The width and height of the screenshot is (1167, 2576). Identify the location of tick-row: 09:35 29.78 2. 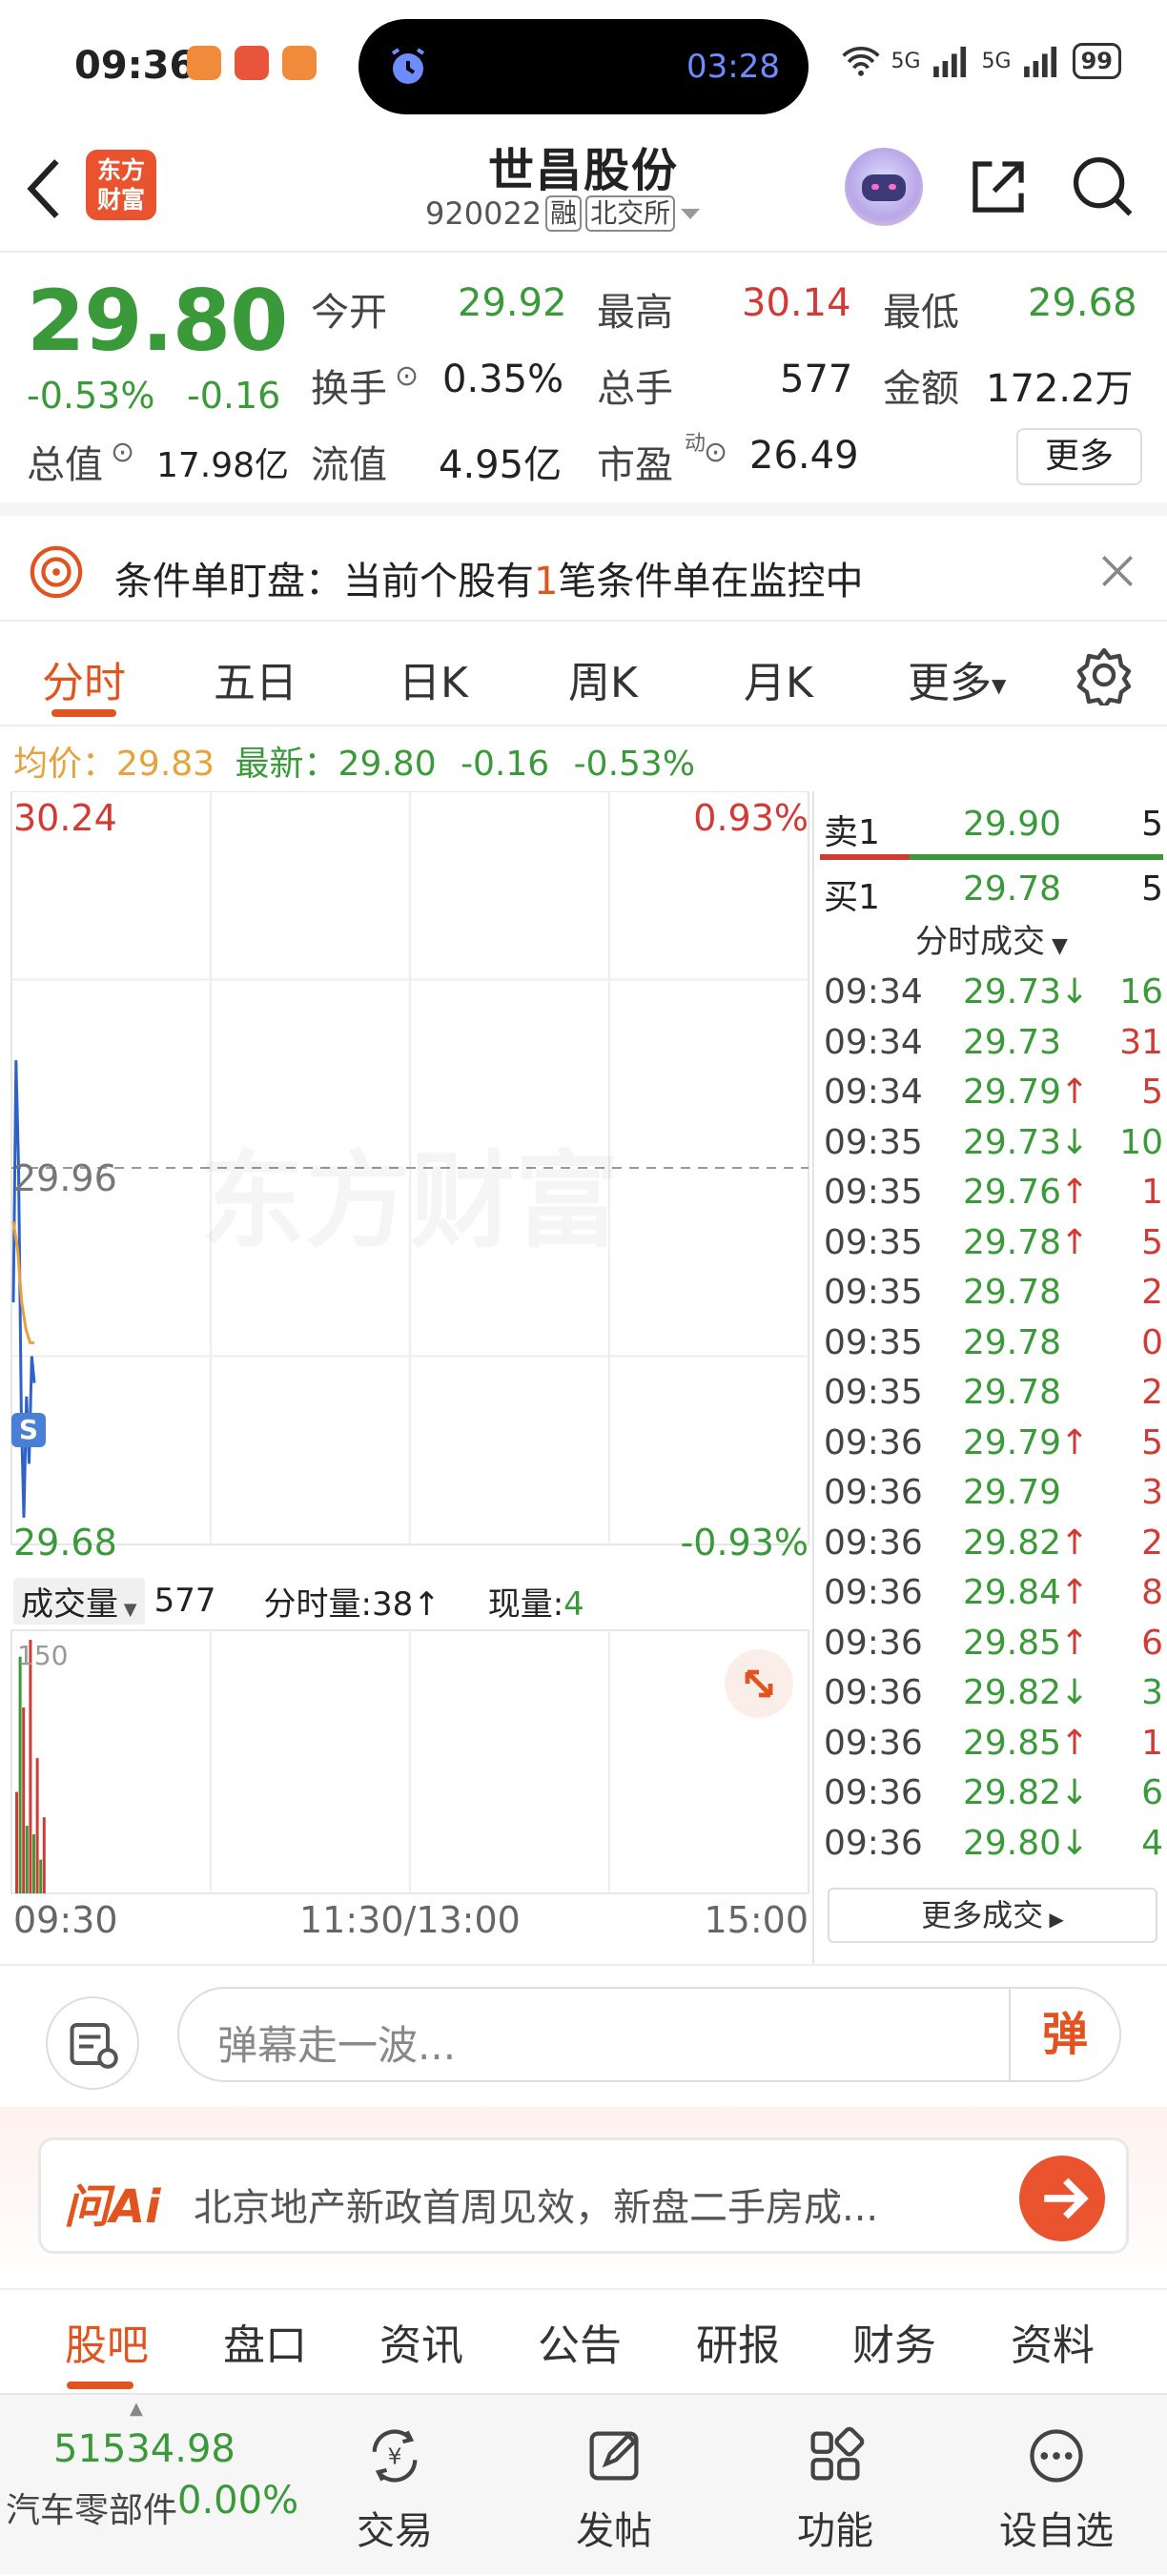
(991, 1298).